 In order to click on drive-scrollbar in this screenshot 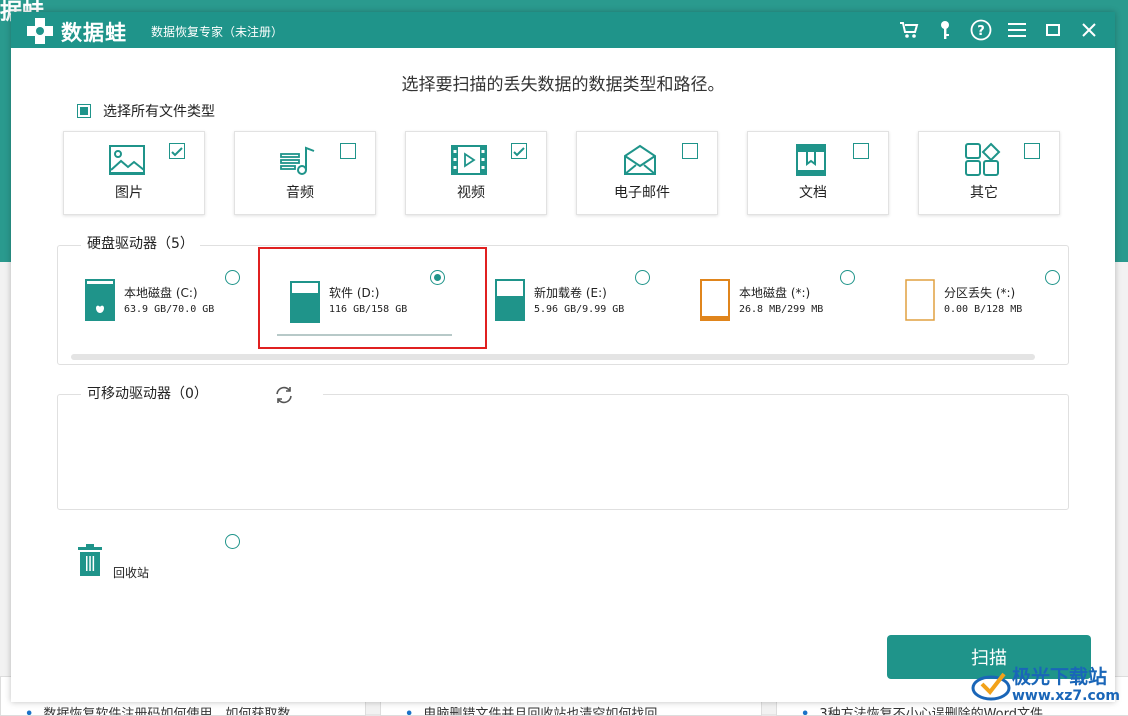, I will do `click(553, 357)`.